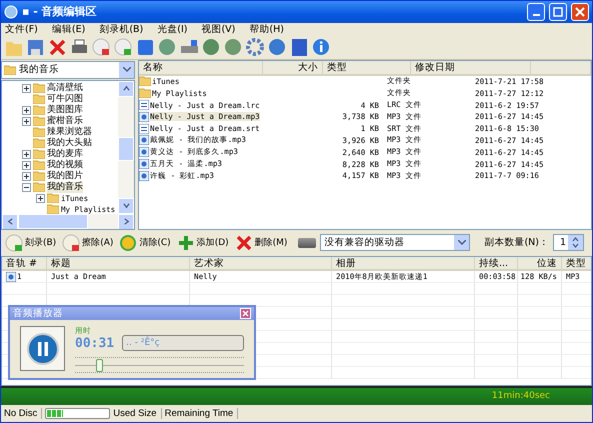  What do you see at coordinates (65, 165) in the screenshot?
I see `tree-item: 我的视频` at bounding box center [65, 165].